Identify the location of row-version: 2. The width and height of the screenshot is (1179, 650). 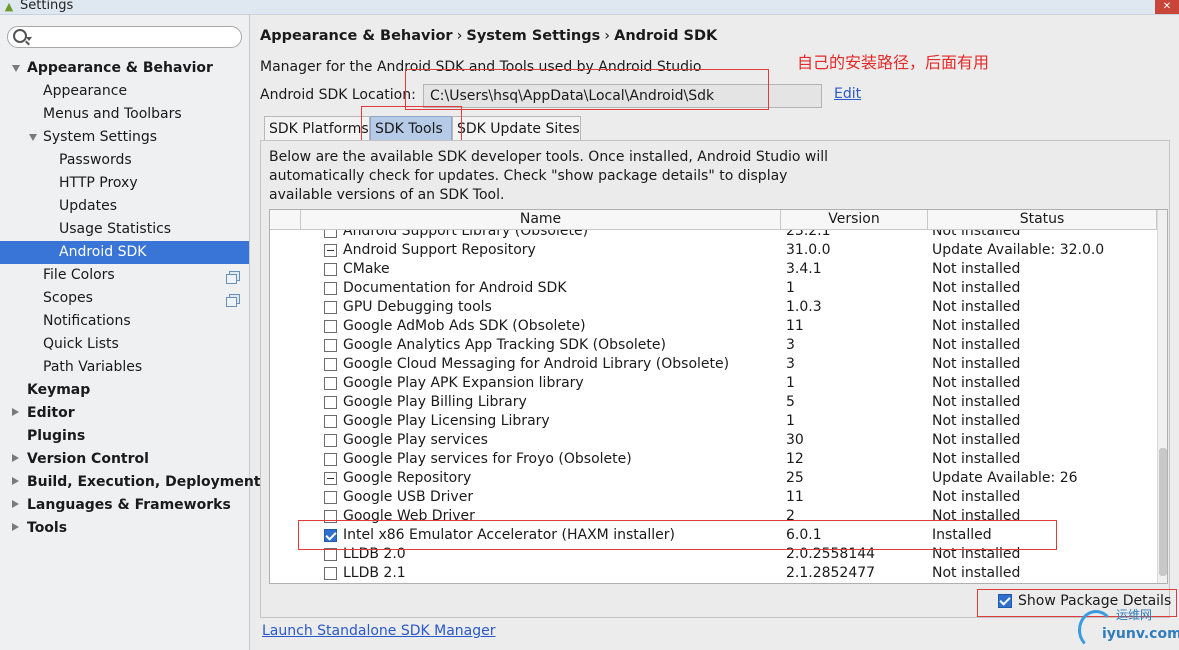
(790, 516).